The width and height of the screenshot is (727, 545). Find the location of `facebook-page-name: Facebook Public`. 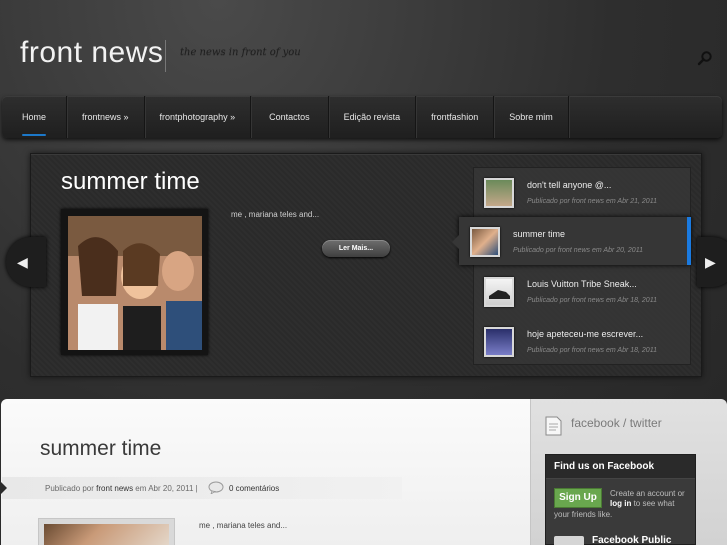

facebook-page-name: Facebook Public is located at coordinates (631, 540).